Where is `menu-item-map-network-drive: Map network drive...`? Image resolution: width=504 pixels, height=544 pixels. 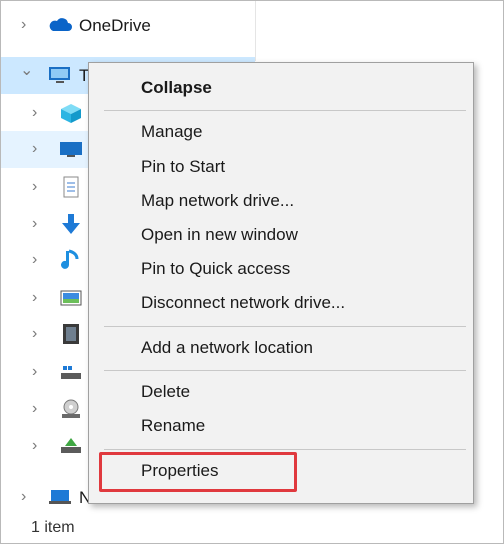
menu-item-map-network-drive: Map network drive... is located at coordinates (217, 201).